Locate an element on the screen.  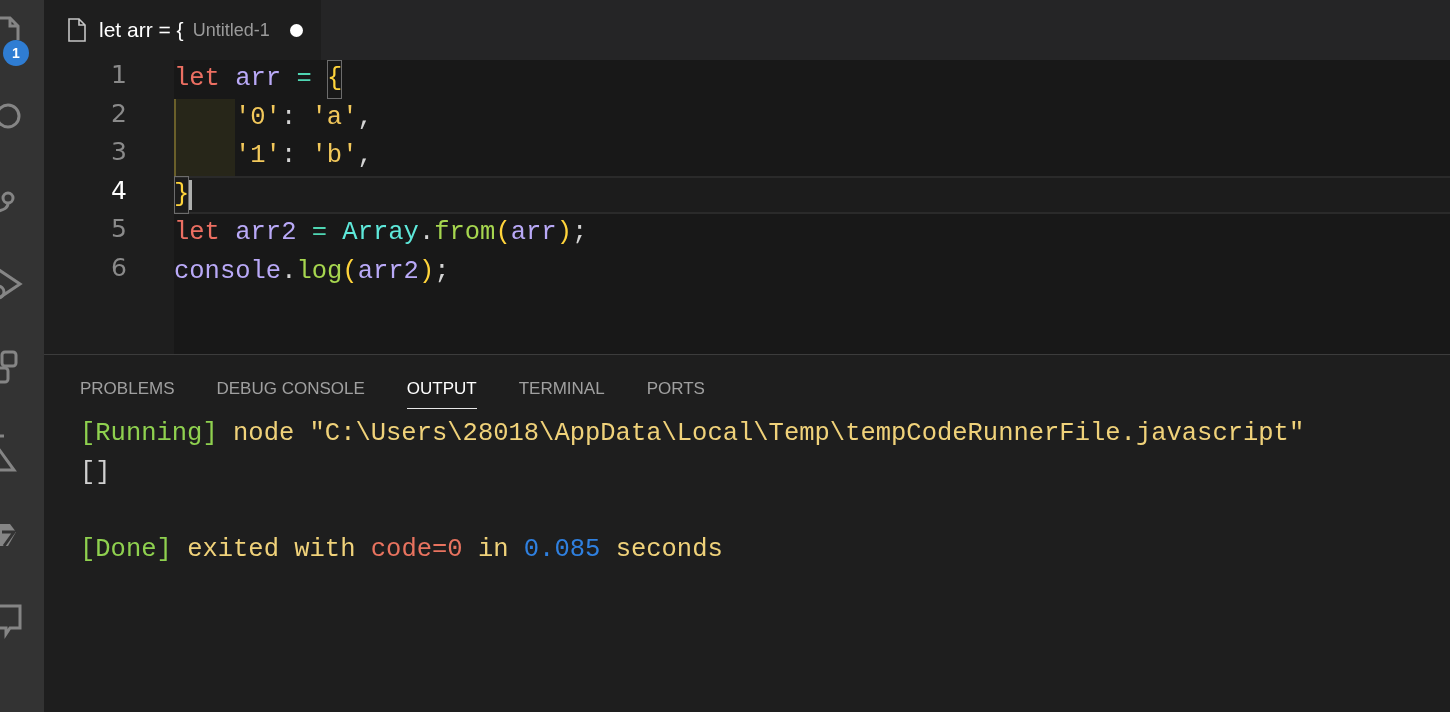
output-text: node "C:\Users\28018\AppData\Local\Temp\tempCodeRunnerFile.javascript" is located at coordinates (768, 433).